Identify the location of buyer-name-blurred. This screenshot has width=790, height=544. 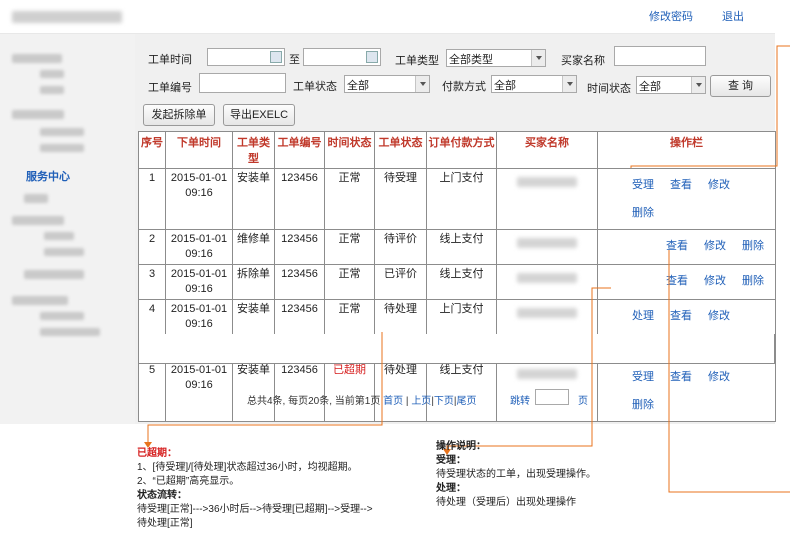
(547, 374).